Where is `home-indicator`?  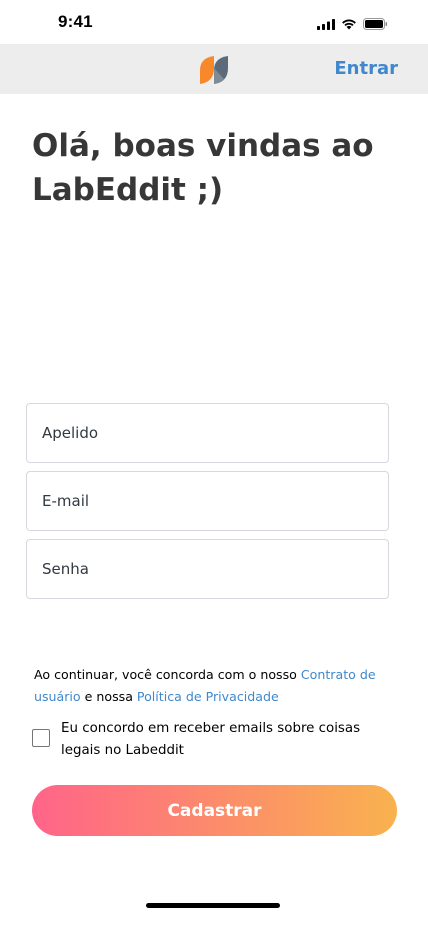 home-indicator is located at coordinates (213, 905).